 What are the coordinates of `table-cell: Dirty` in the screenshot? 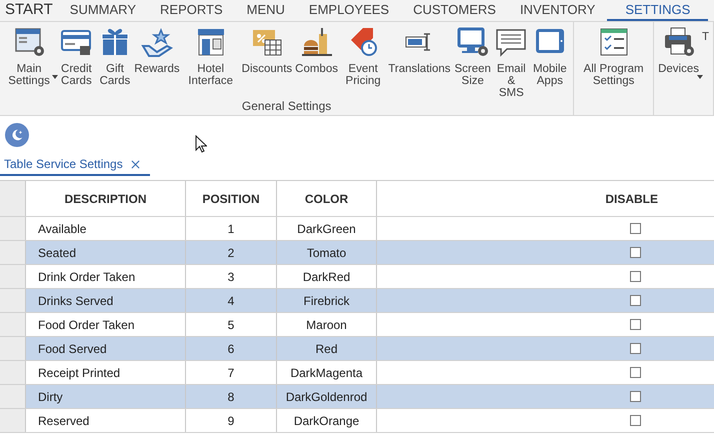 It's located at (106, 396).